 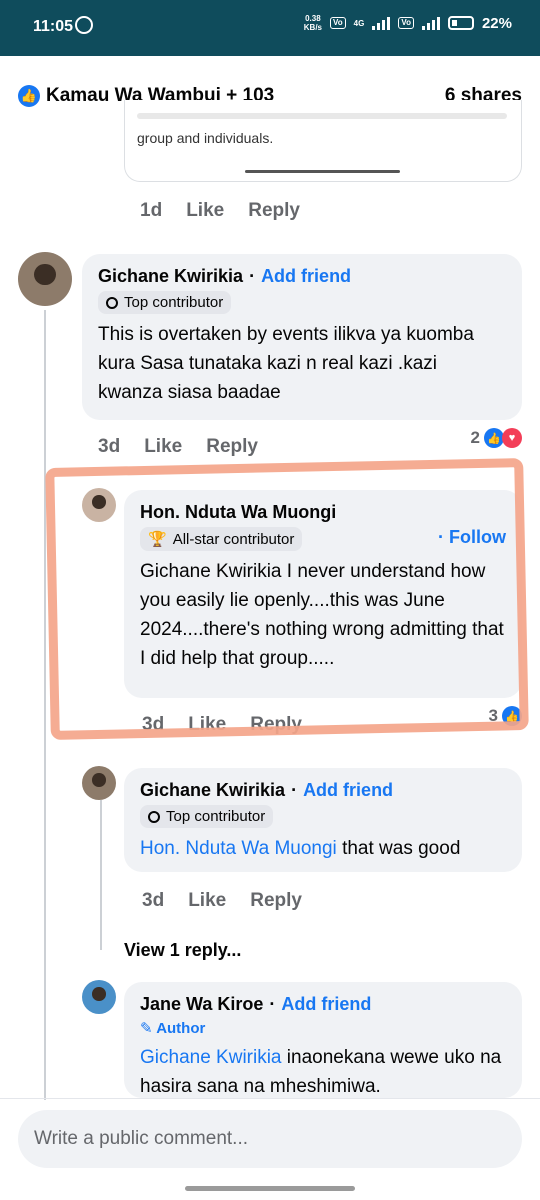 I want to click on like-icon: 👍, so click(x=29, y=95).